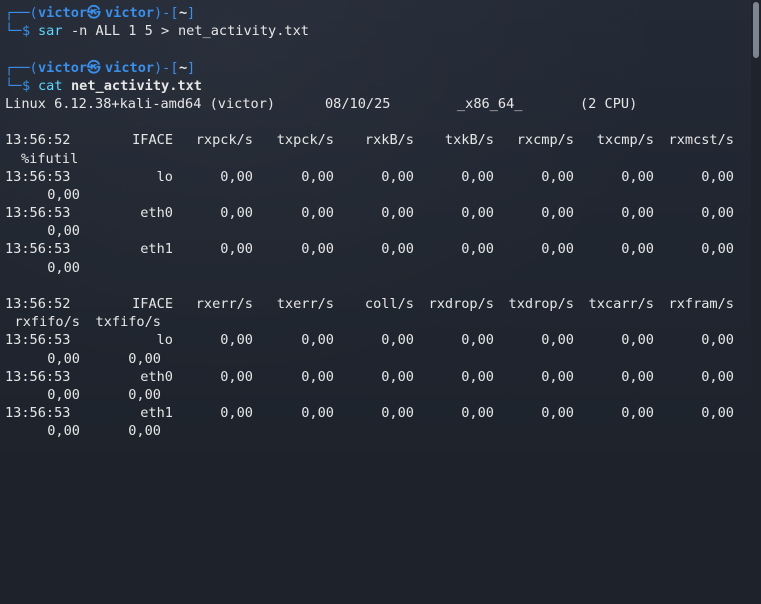 Image resolution: width=761 pixels, height=604 pixels. I want to click on sysinfo-kernel: Linux 6.12.38+kali-amd64 (victor), so click(140, 103).